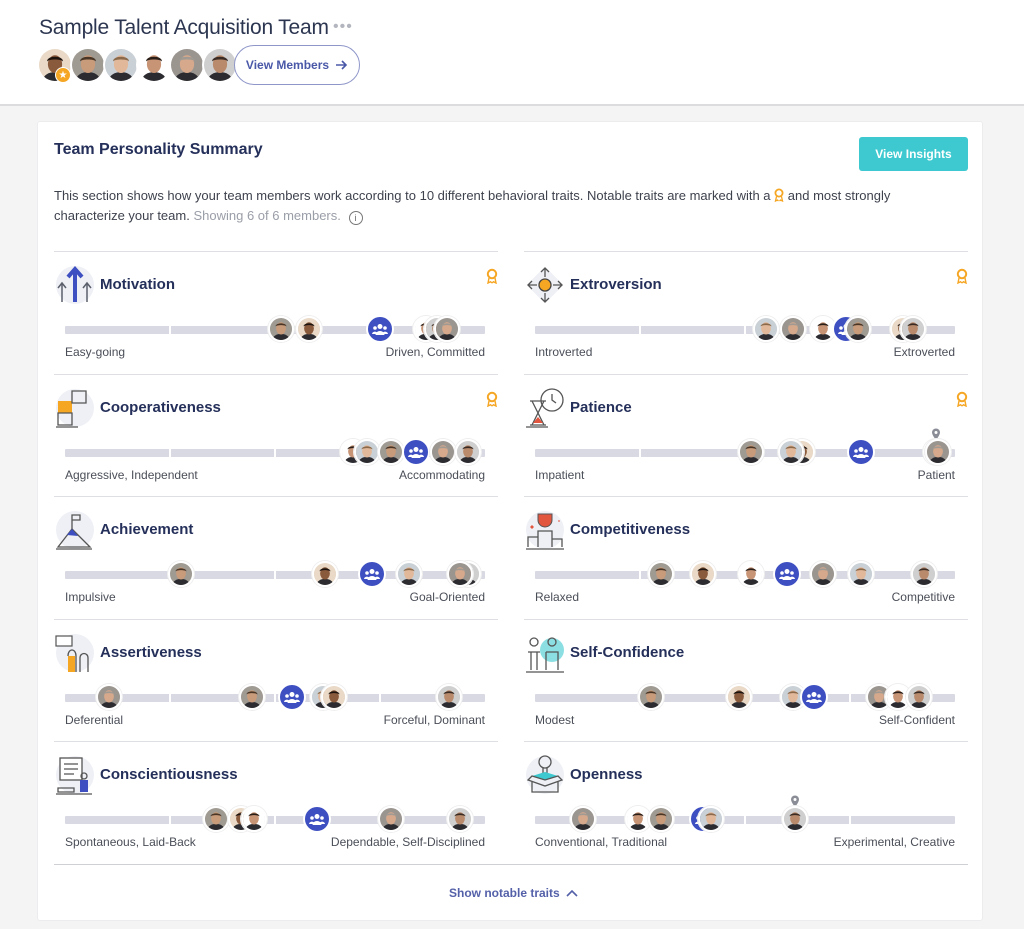 Image resolution: width=1024 pixels, height=929 pixels. What do you see at coordinates (627, 652) in the screenshot?
I see `trait-name: Self-Confidence` at bounding box center [627, 652].